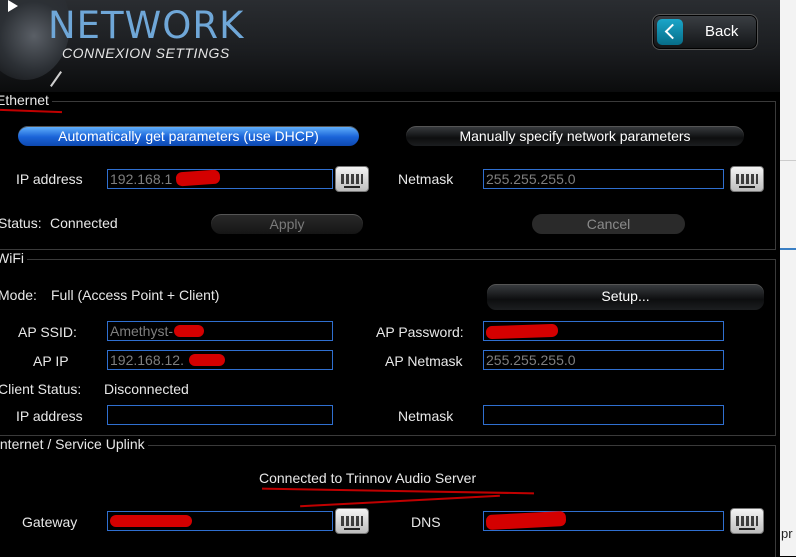 The height and width of the screenshot is (557, 796). Describe the element at coordinates (670, 32) in the screenshot. I see `back-chevron-icon` at that location.